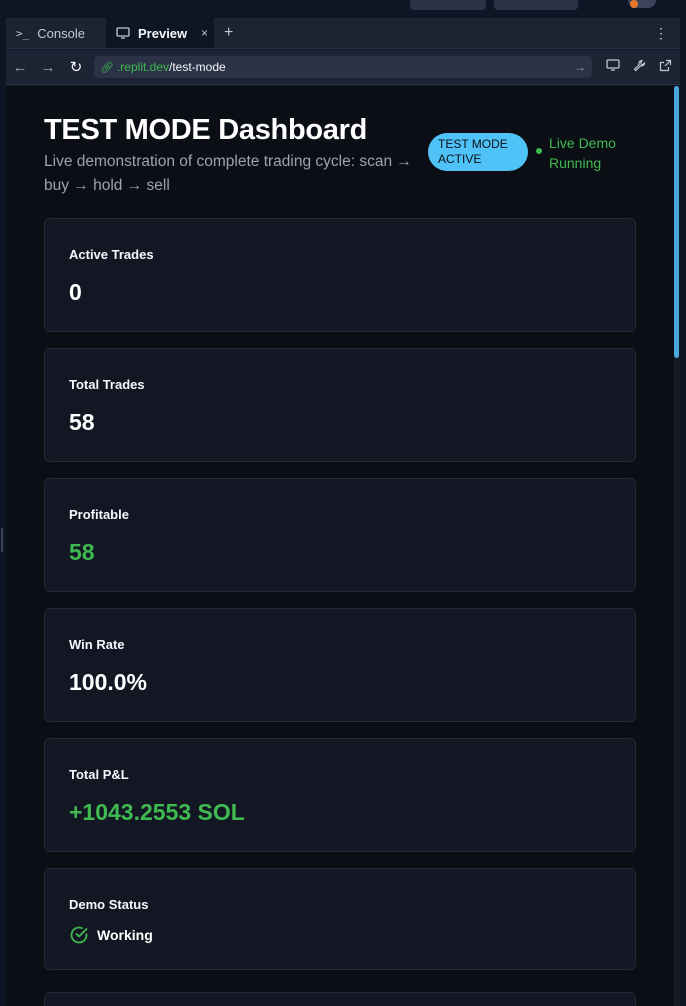 The image size is (686, 1006). Describe the element at coordinates (61, 33) in the screenshot. I see `tab-console-label: Console` at that location.